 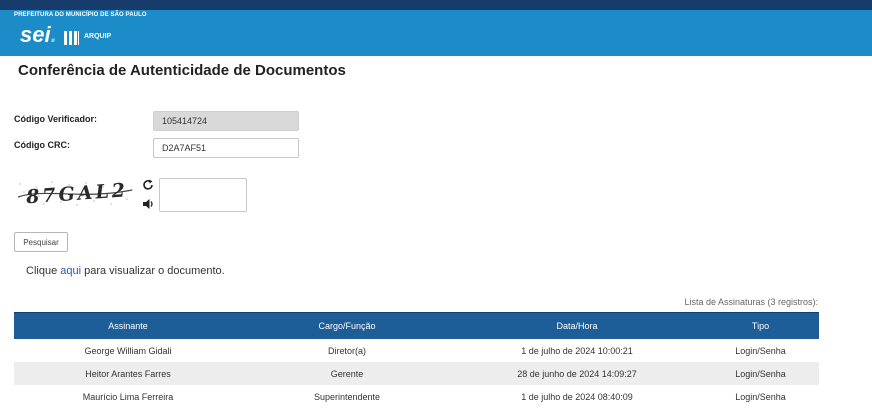 I want to click on verifier-code-field, so click(x=226, y=121).